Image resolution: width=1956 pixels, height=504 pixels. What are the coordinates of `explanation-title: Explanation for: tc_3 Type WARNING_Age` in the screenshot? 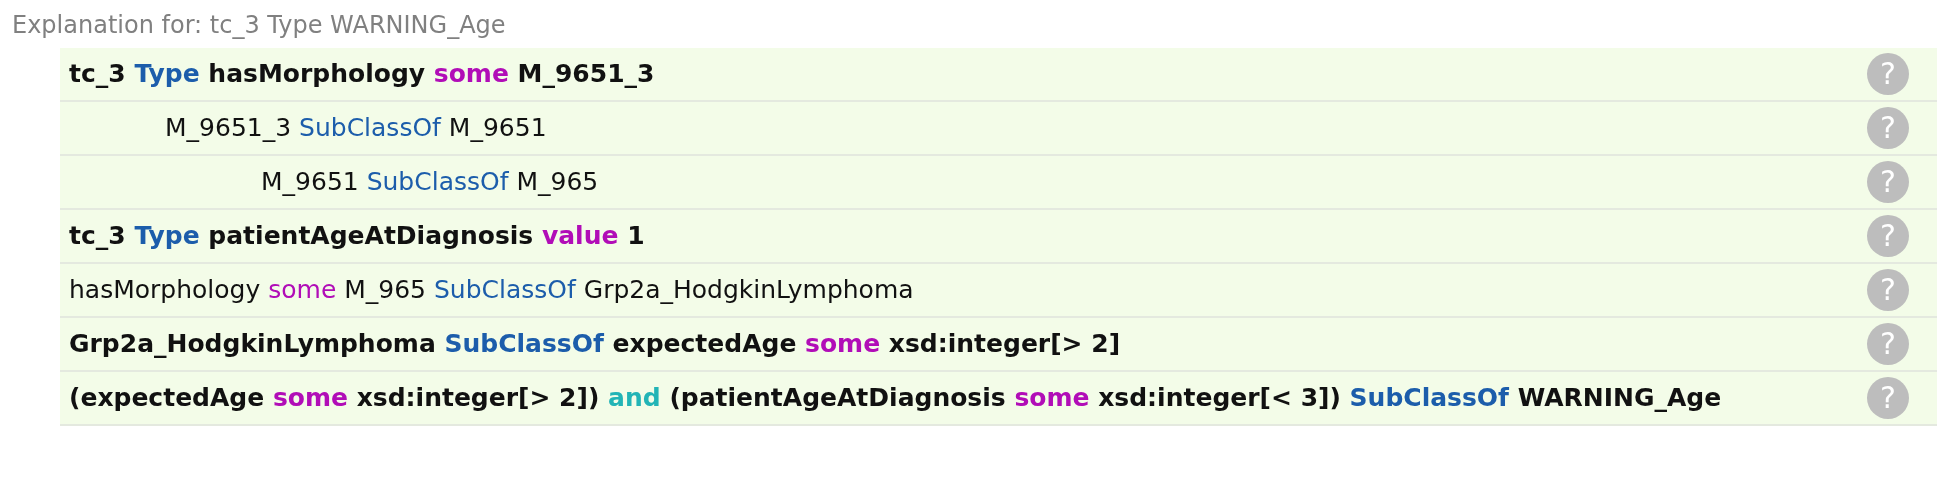 It's located at (259, 25).